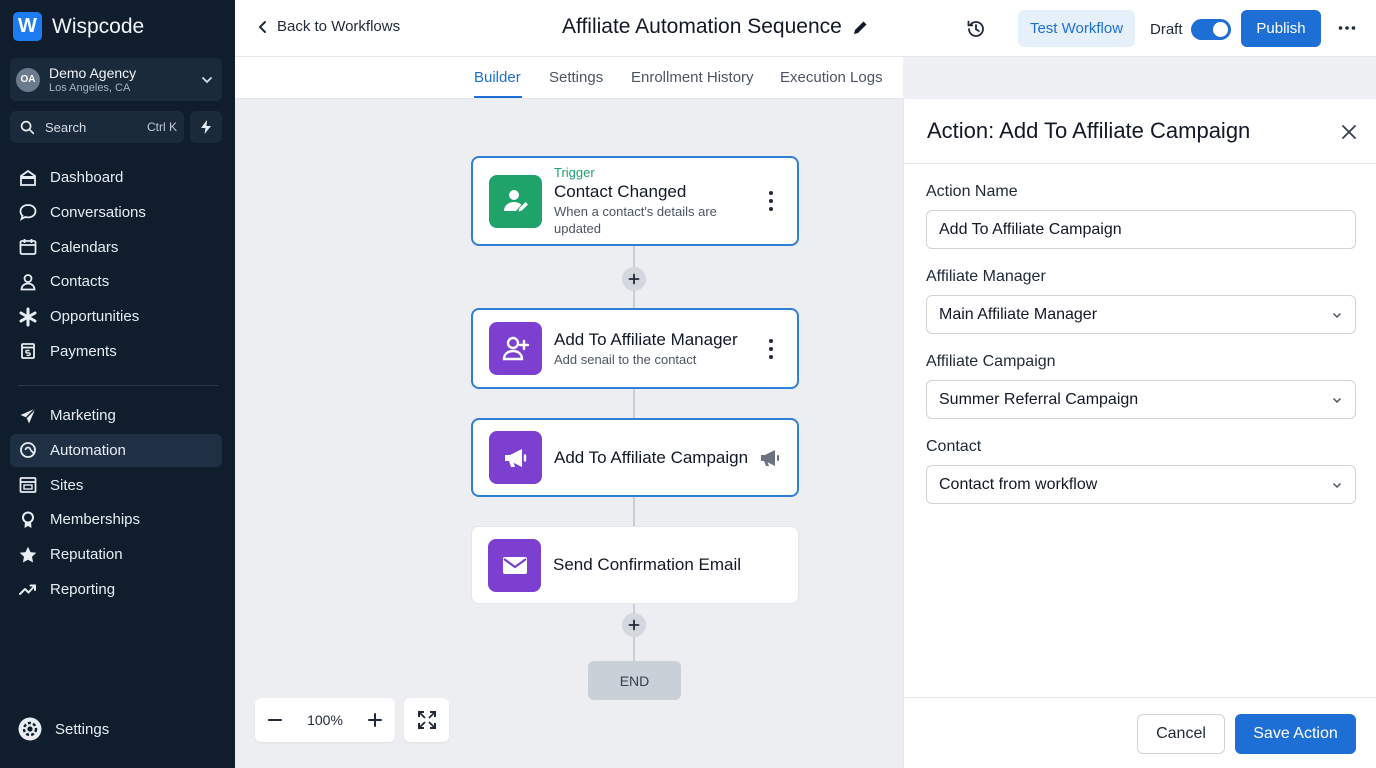  Describe the element at coordinates (206, 127) in the screenshot. I see `quick-actions-button` at that location.